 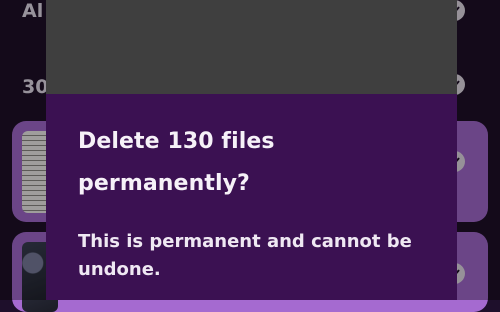 I want to click on dialog-message: This is permanent and cannot be undone., so click(x=245, y=255).